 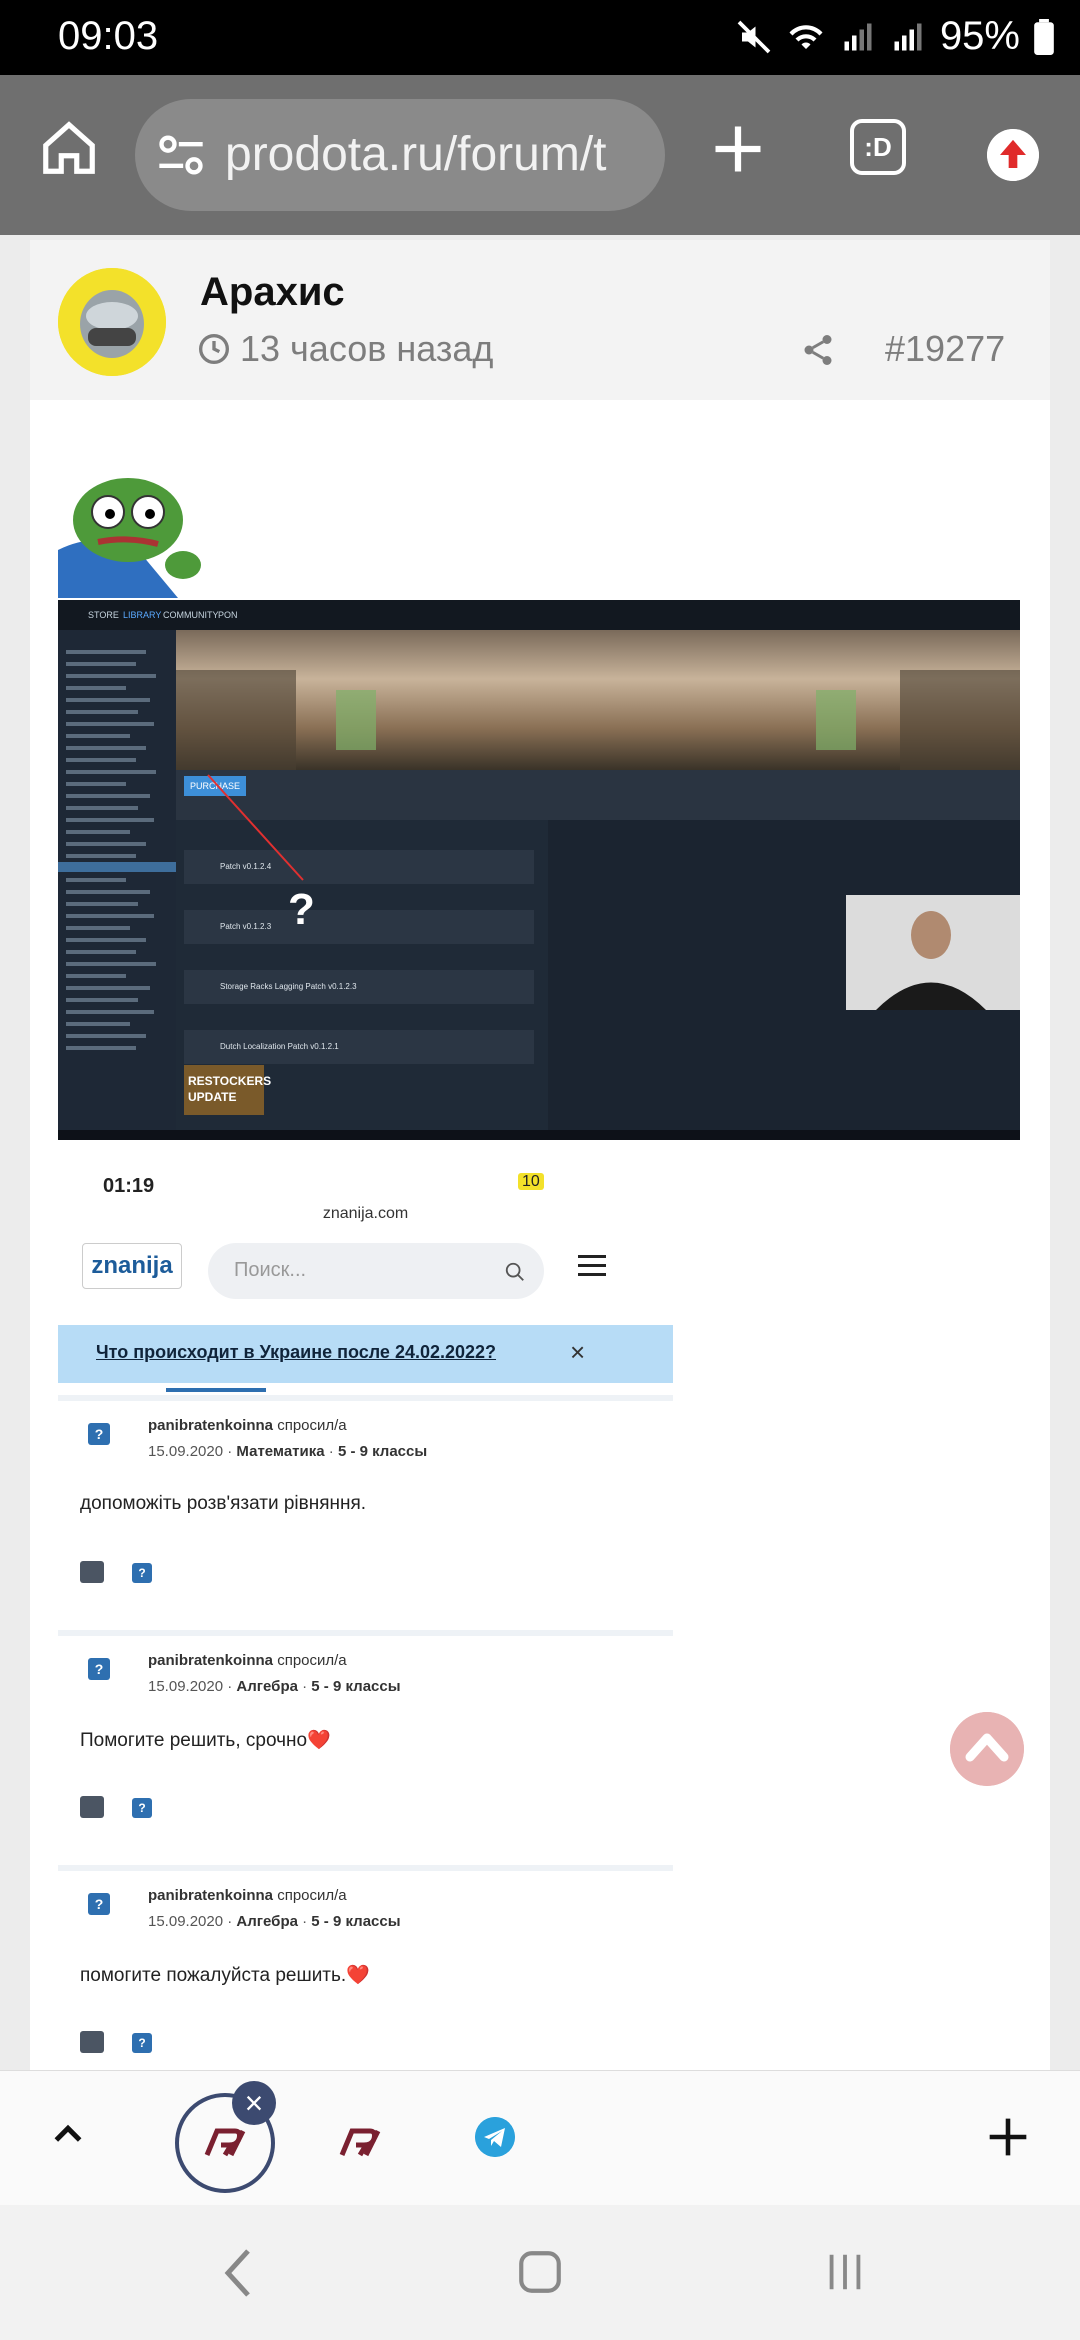 What do you see at coordinates (181, 155) in the screenshot?
I see `site-settings-icon` at bounding box center [181, 155].